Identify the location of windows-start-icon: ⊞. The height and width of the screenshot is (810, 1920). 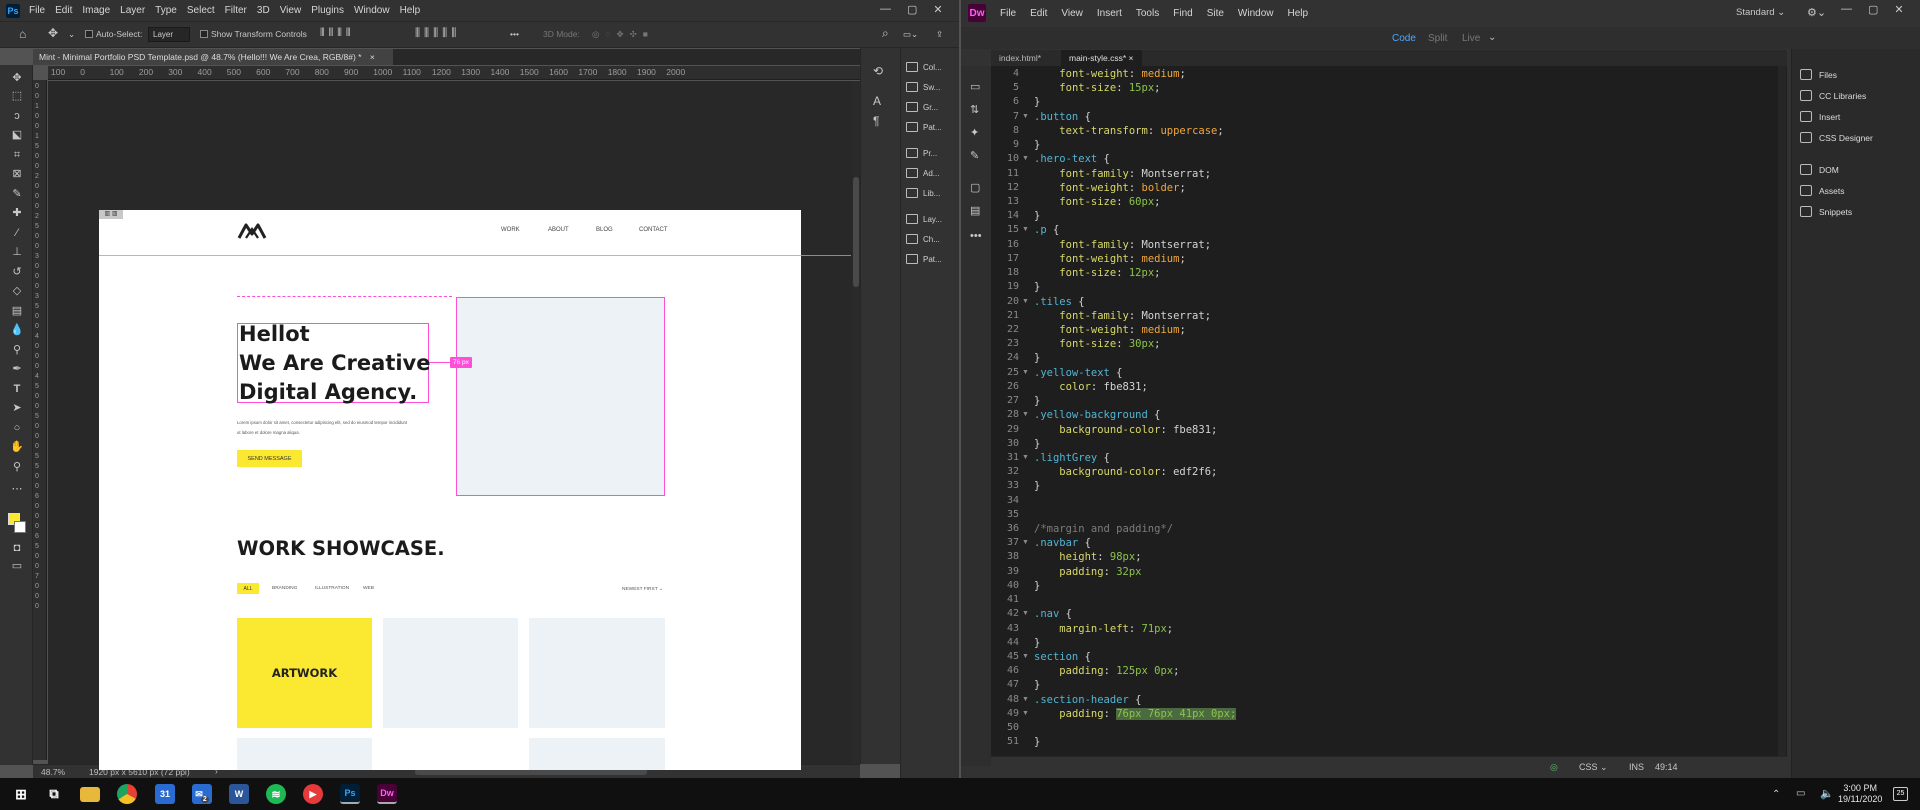
(21, 794).